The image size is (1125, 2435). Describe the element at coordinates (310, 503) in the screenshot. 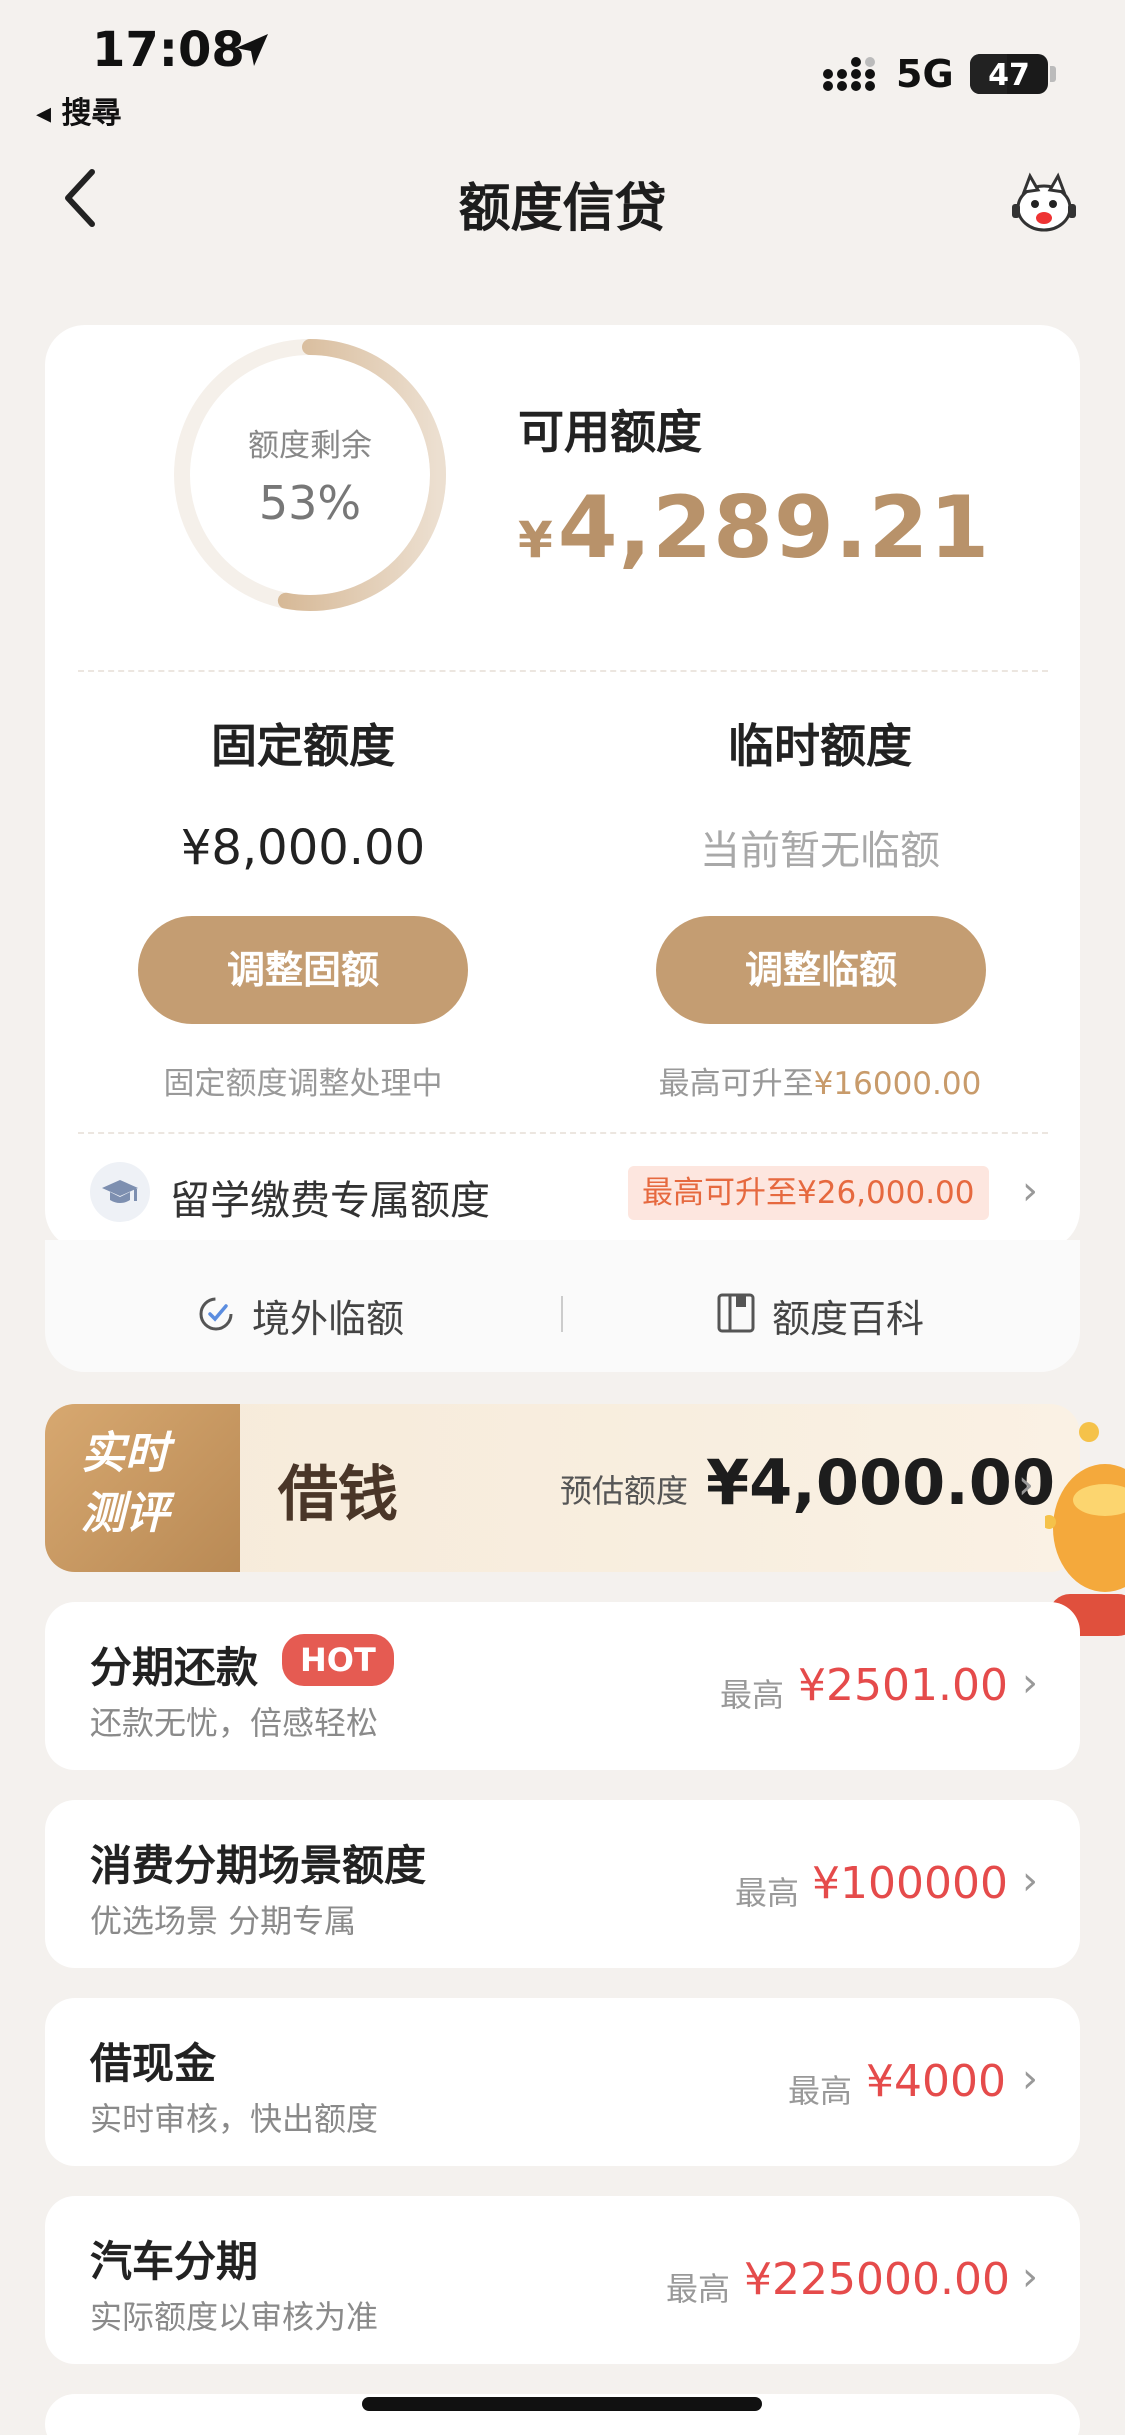

I see `ring-percent: 53%` at that location.